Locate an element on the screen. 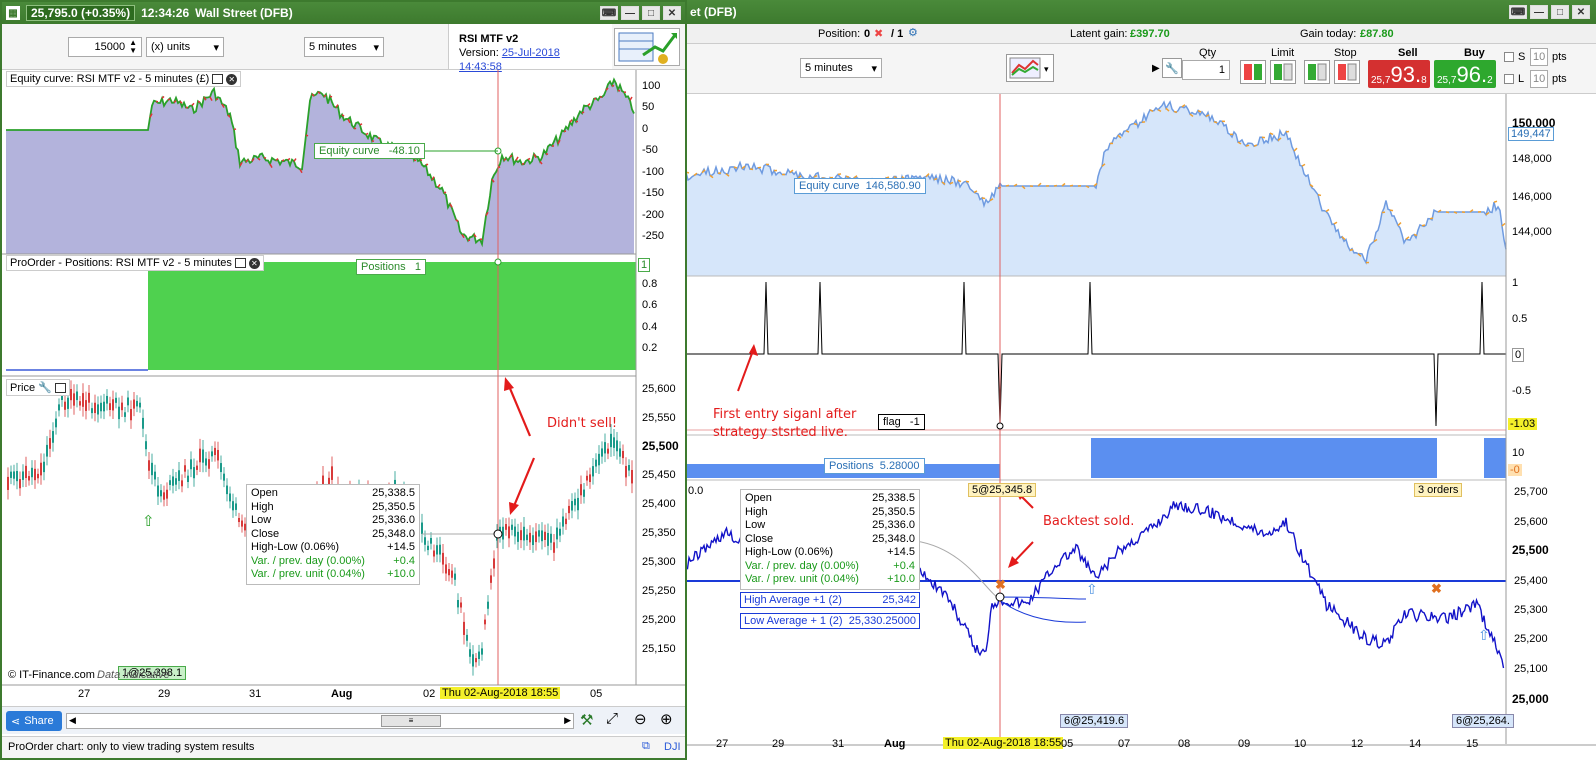 The height and width of the screenshot is (774, 1596). position-value: 0 is located at coordinates (867, 34).